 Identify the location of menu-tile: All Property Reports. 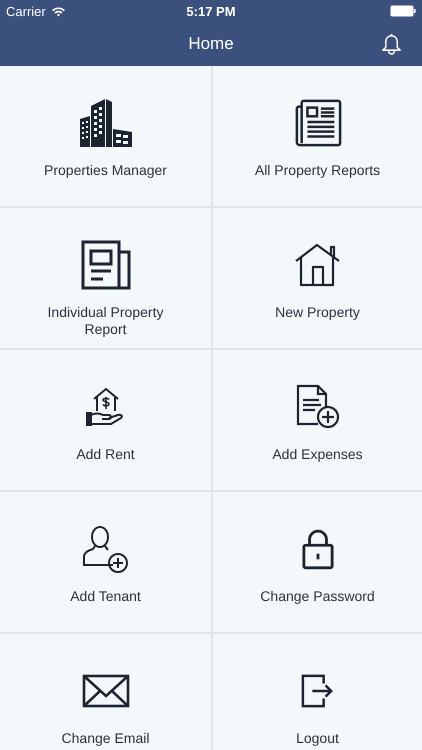
(317, 136).